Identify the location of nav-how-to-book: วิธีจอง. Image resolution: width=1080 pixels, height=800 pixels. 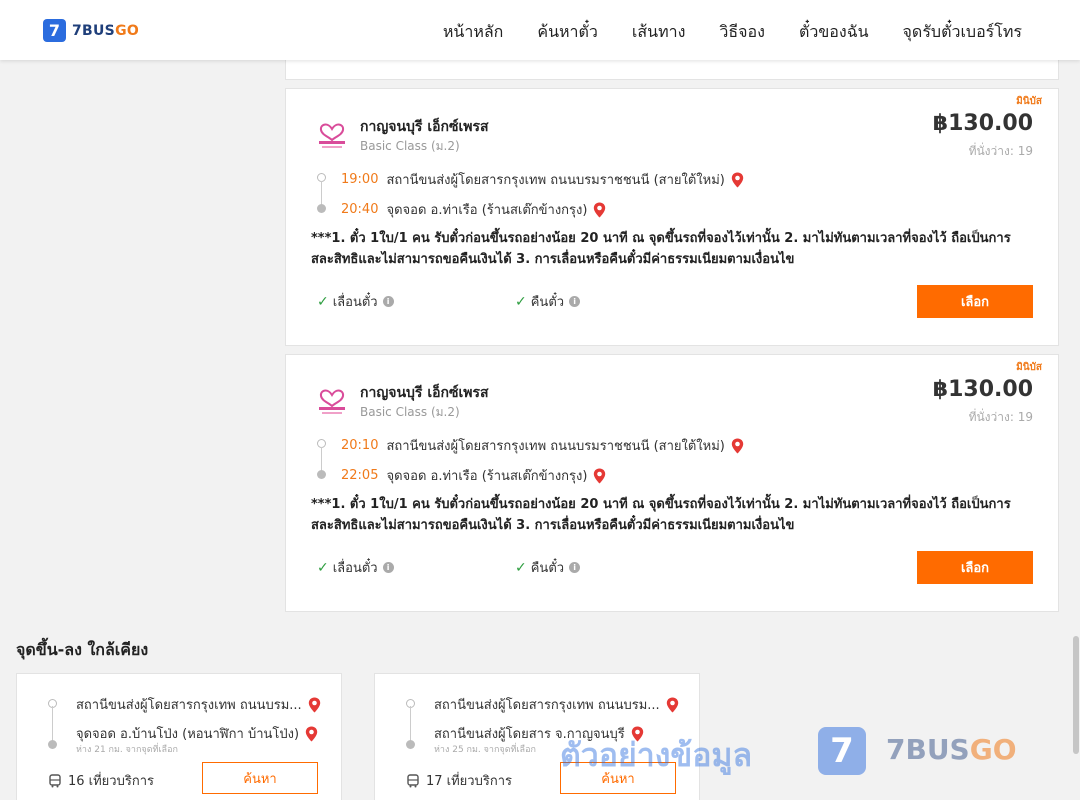
(742, 32).